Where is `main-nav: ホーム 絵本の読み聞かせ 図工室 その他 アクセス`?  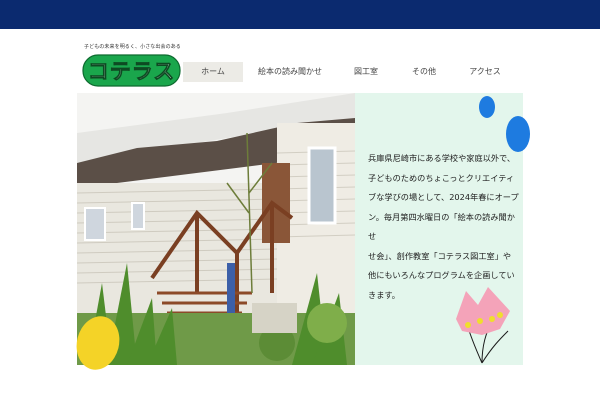 main-nav: ホーム 絵本の読み聞かせ 図工室 その他 アクセス is located at coordinates (350, 72).